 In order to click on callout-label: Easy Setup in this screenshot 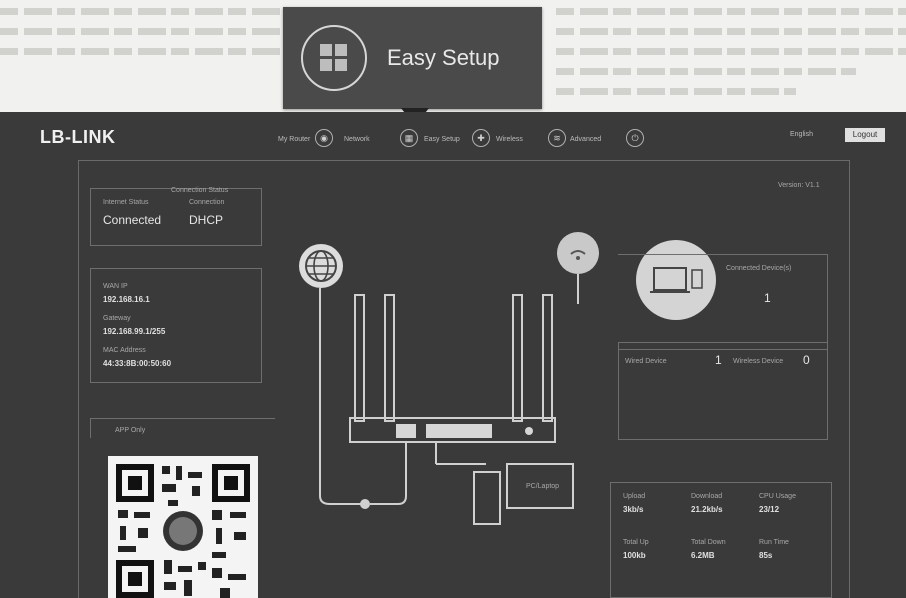, I will do `click(443, 57)`.